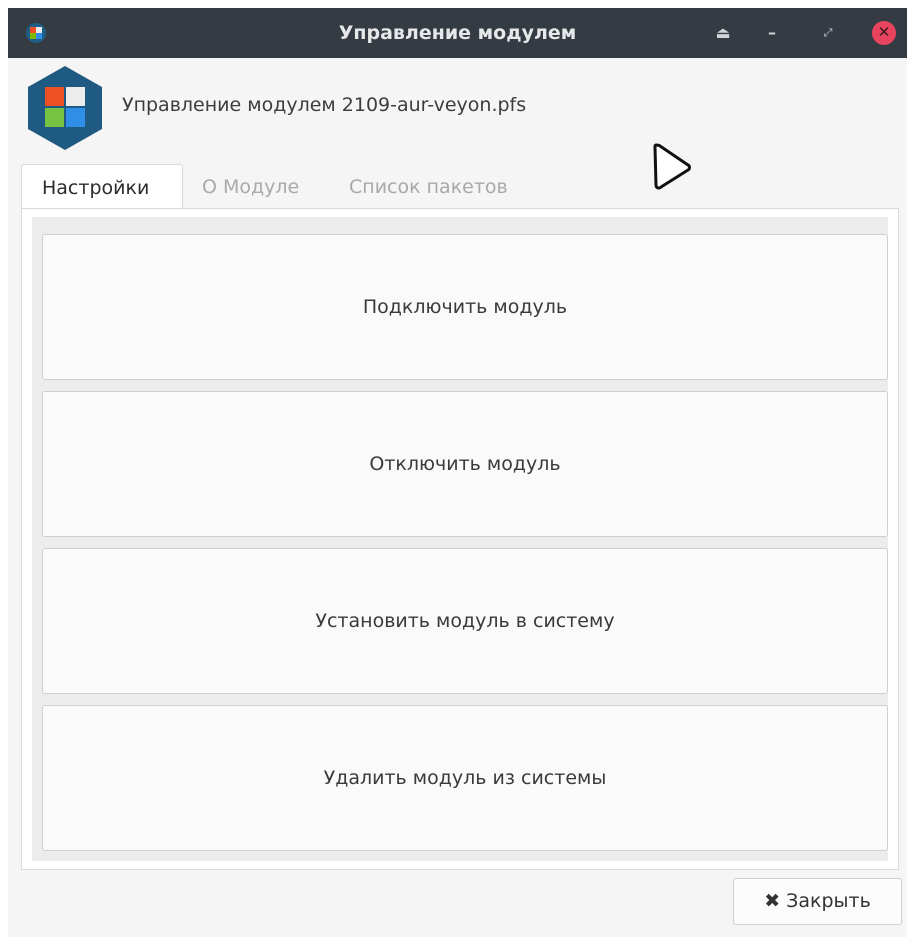 This screenshot has height=937, width=907. What do you see at coordinates (465, 778) in the screenshot?
I see `remove-module-button: Удалить модуль из системы` at bounding box center [465, 778].